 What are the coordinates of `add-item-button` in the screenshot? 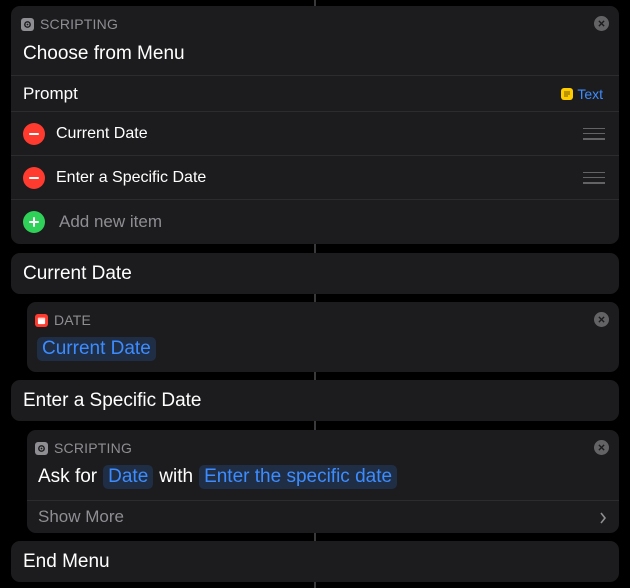 It's located at (34, 221).